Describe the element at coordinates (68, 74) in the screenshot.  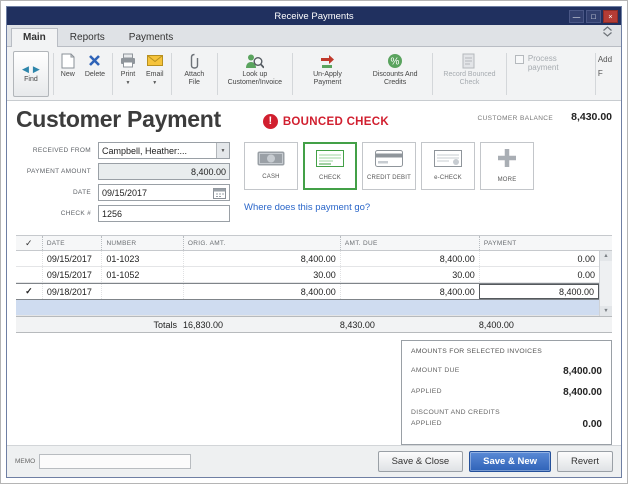
I see `new-button: New` at that location.